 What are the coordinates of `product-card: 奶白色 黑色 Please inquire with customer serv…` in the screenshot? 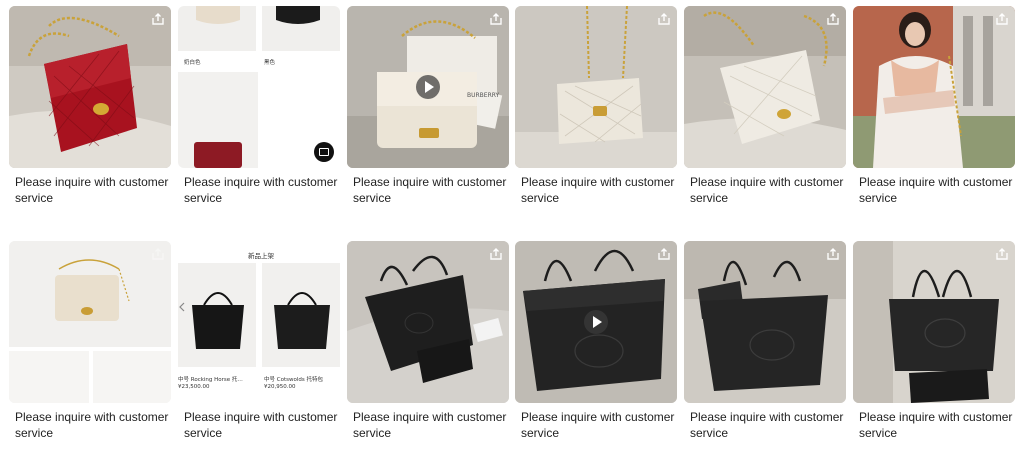 It's located at (259, 111).